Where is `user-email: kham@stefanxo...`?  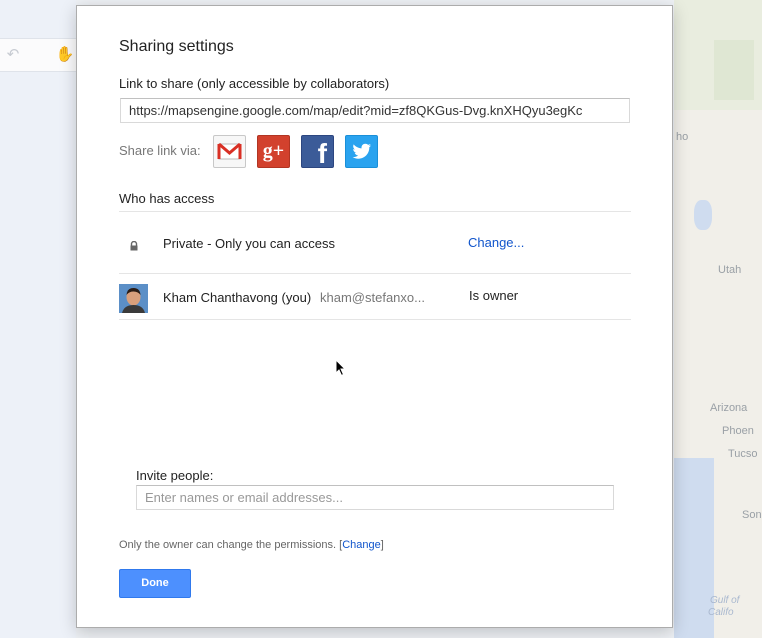
user-email: kham@stefanxo... is located at coordinates (372, 297).